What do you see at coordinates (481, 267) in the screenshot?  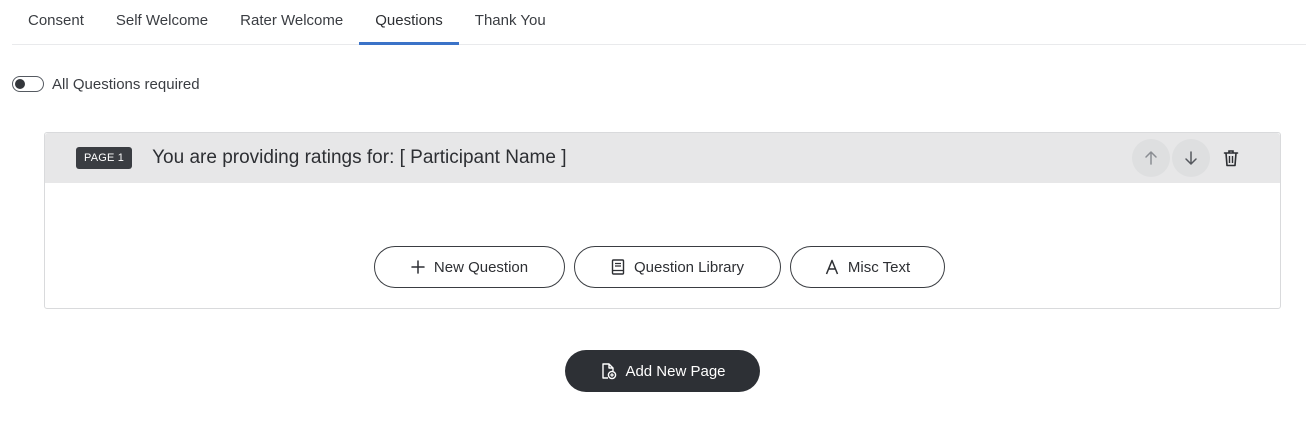 I see `new-question-label: New Question` at bounding box center [481, 267].